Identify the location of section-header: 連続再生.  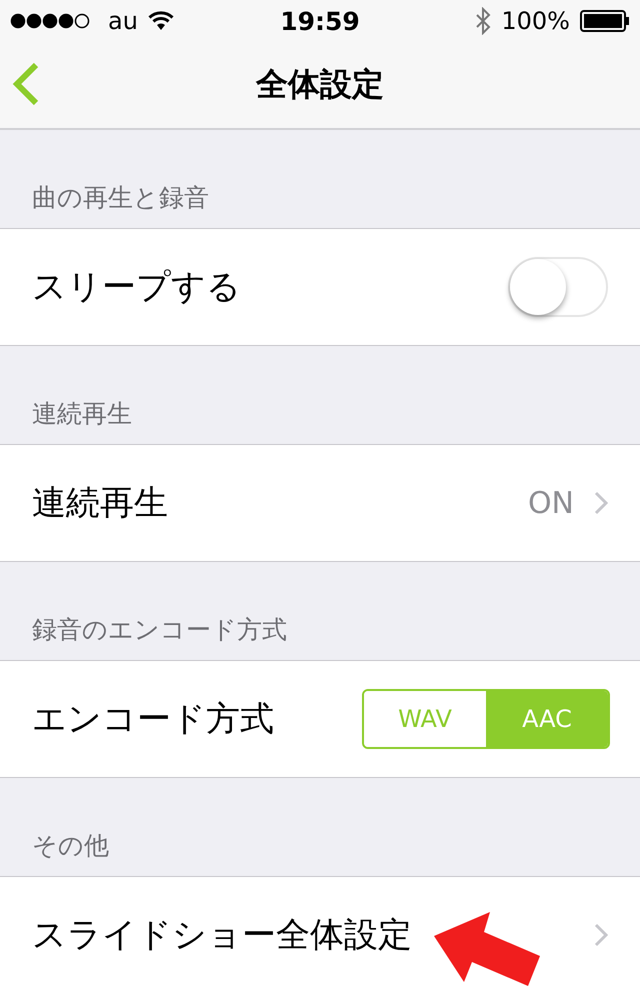
(82, 414).